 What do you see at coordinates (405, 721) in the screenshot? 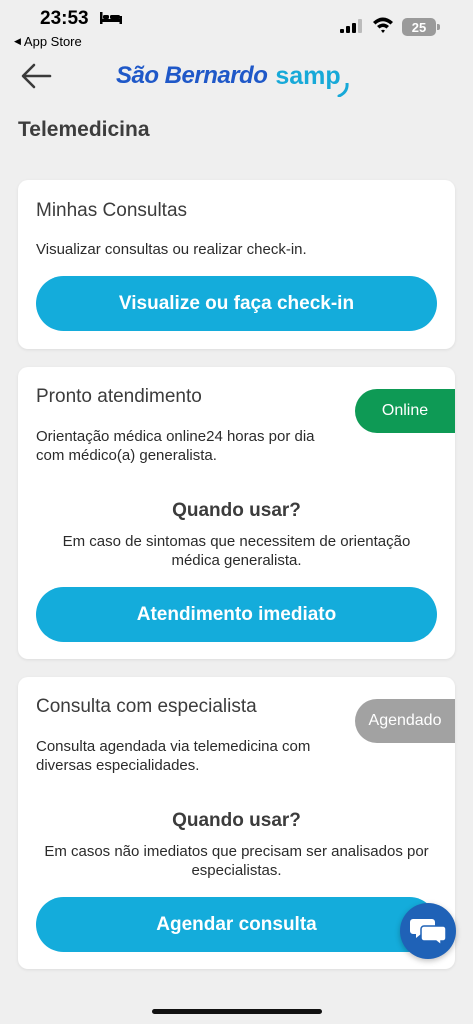
I see `status-badge-scheduled: Agendado` at bounding box center [405, 721].